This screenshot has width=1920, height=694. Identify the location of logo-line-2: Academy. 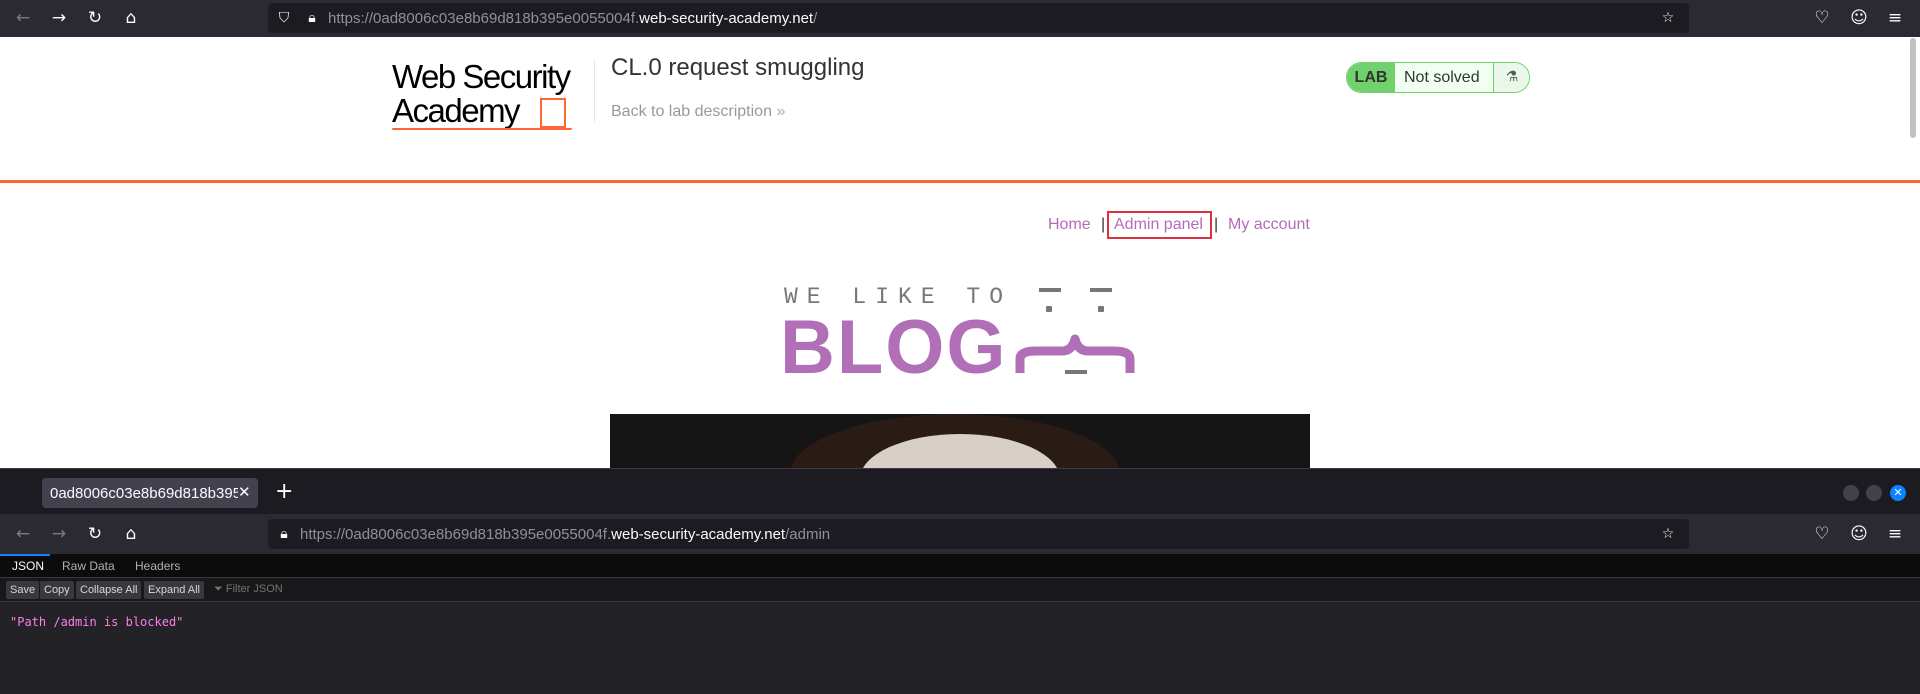
(456, 110).